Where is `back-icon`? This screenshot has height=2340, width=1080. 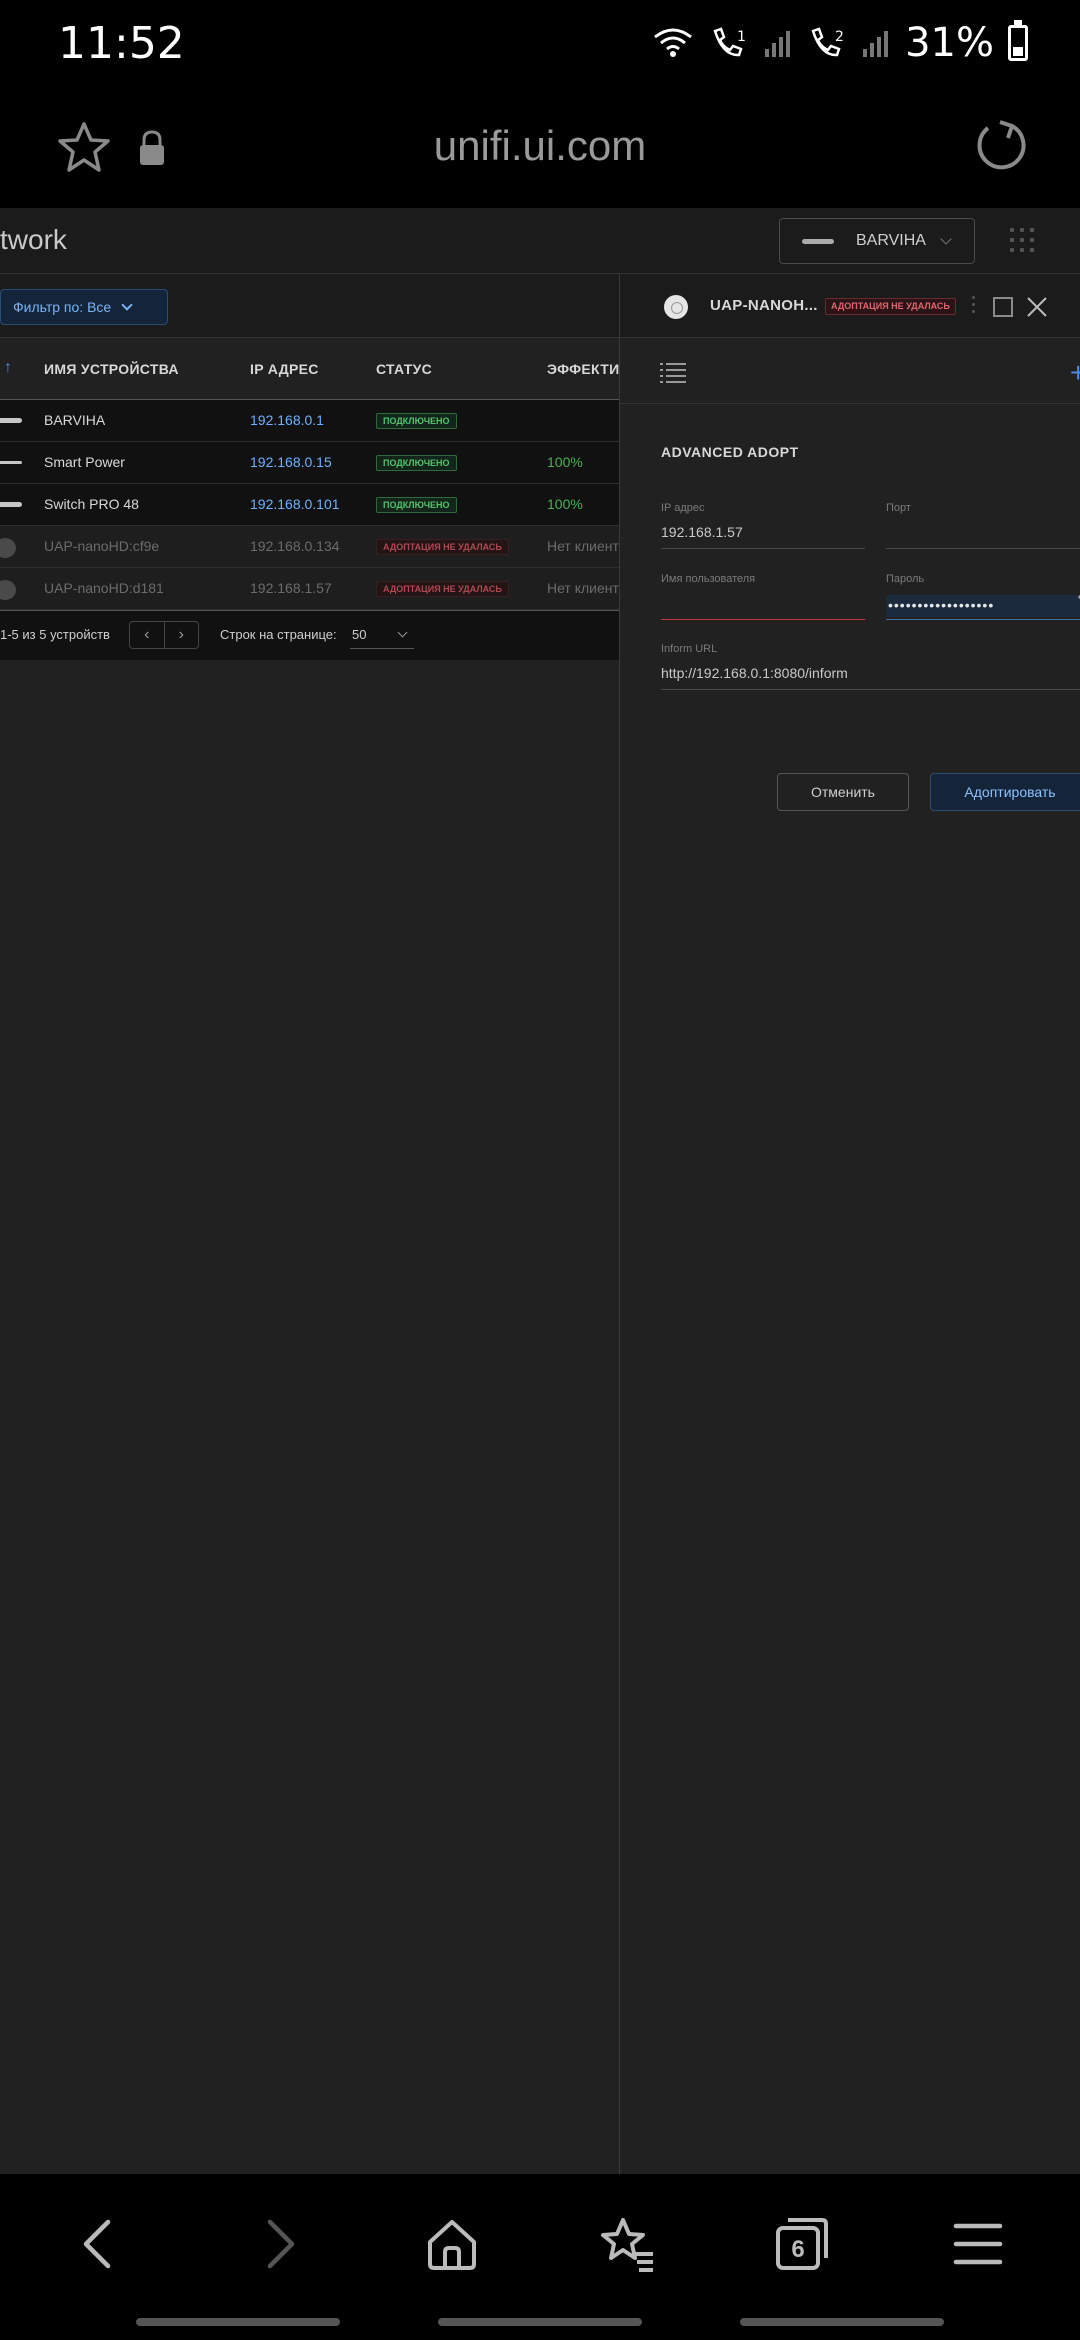
back-icon is located at coordinates (100, 2244).